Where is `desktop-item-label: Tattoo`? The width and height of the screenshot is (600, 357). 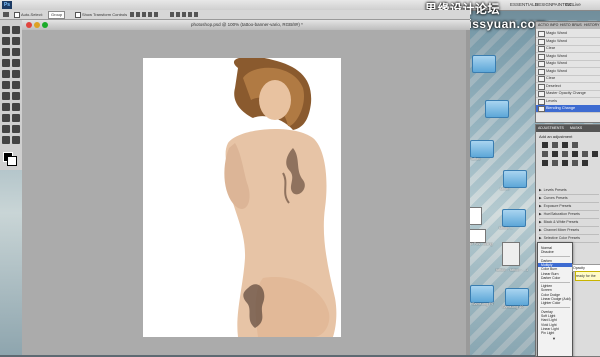
desktop-item-label: Tattoo is located at coordinates (475, 159).